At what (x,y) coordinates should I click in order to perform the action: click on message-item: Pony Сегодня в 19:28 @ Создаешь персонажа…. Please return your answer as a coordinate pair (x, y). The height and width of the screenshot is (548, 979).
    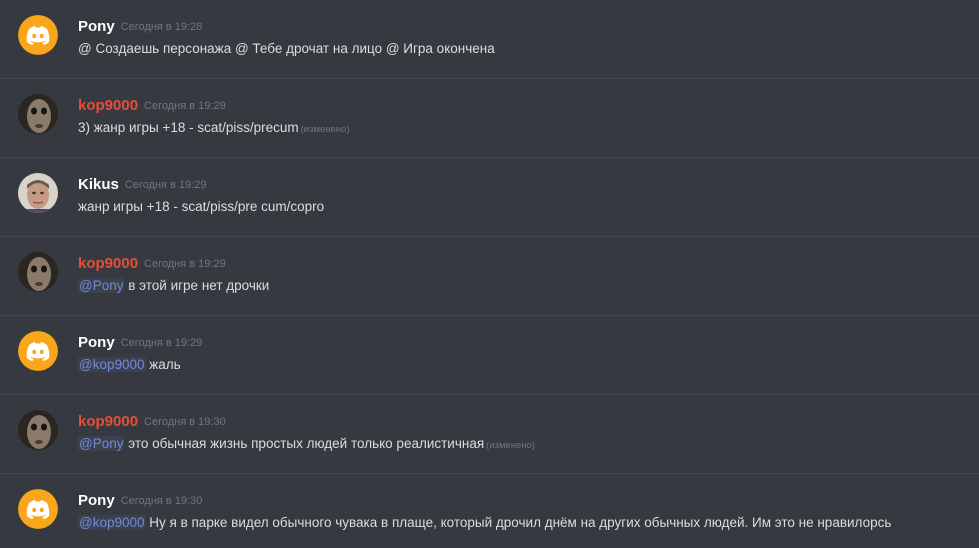
    Looking at the image, I should click on (489, 39).